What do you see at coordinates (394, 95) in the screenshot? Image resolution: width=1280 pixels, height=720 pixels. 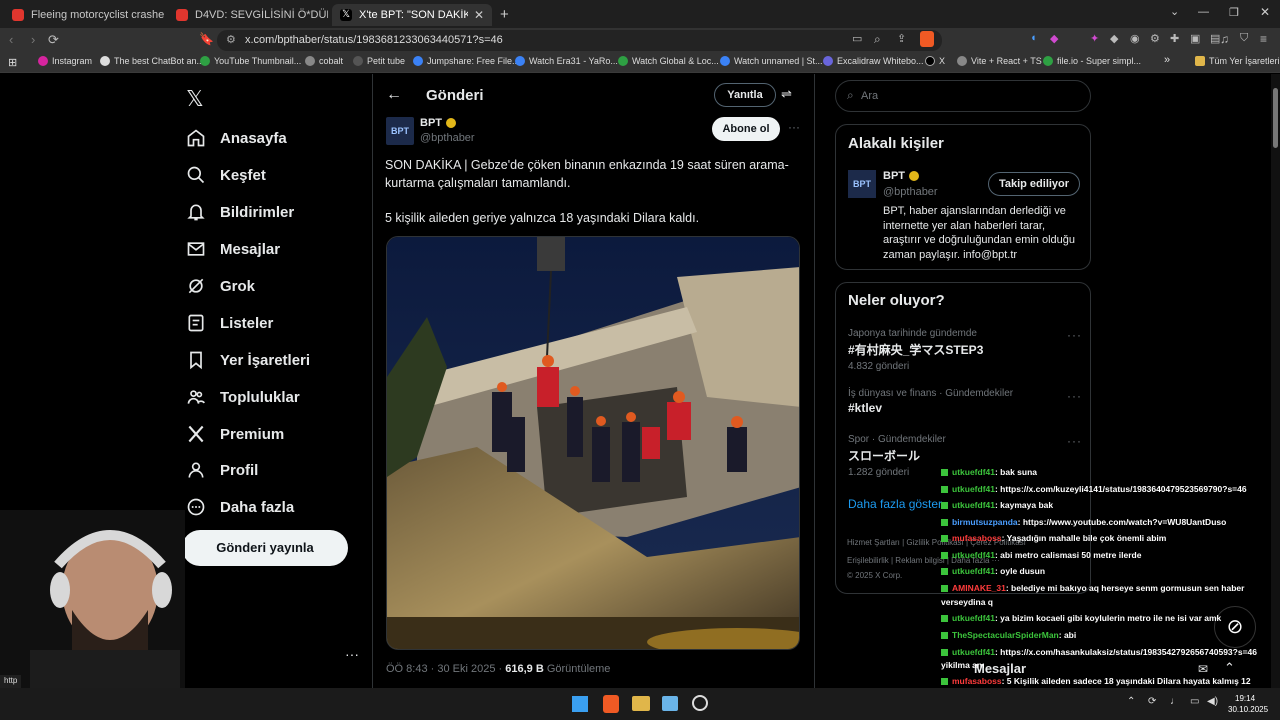 I see `back-arrow-icon: ←` at bounding box center [394, 95].